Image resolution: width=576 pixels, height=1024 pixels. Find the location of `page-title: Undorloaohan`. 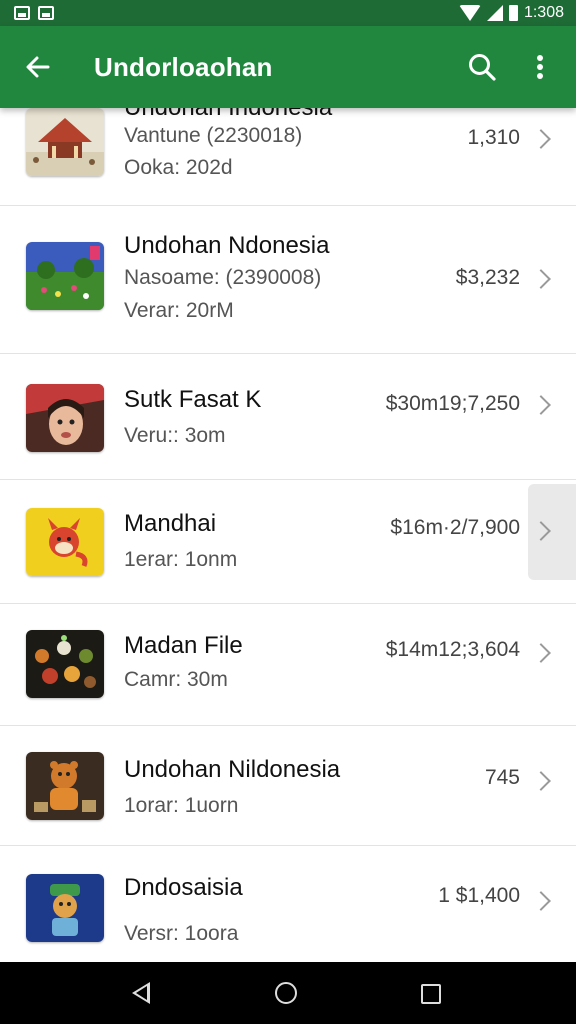

page-title: Undorloaohan is located at coordinates (183, 66).